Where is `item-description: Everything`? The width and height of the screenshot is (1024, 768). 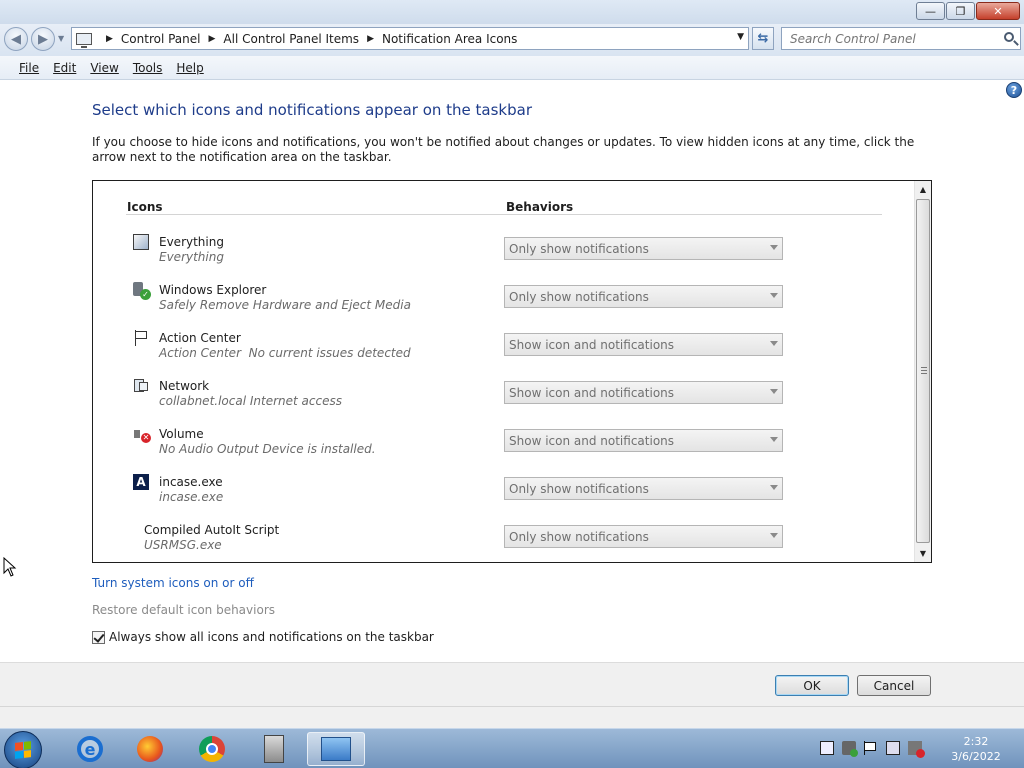 item-description: Everything is located at coordinates (191, 257).